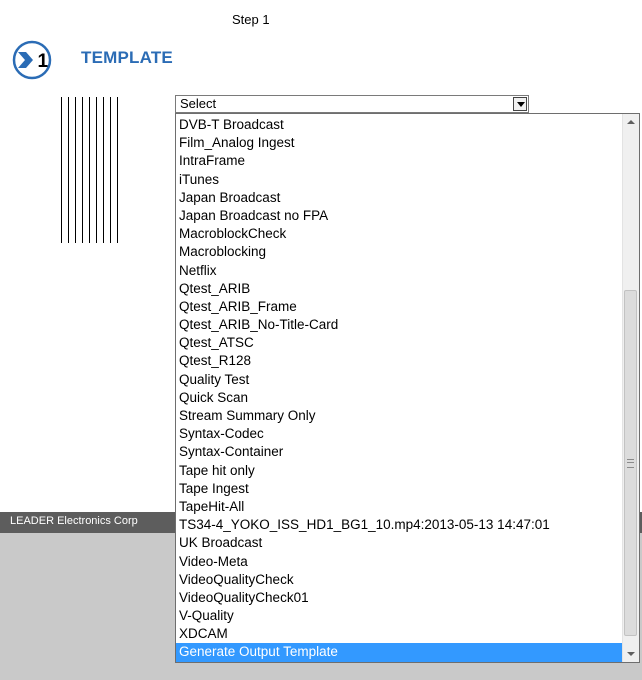  I want to click on dropdown-option: Stream Summary Only, so click(399, 416).